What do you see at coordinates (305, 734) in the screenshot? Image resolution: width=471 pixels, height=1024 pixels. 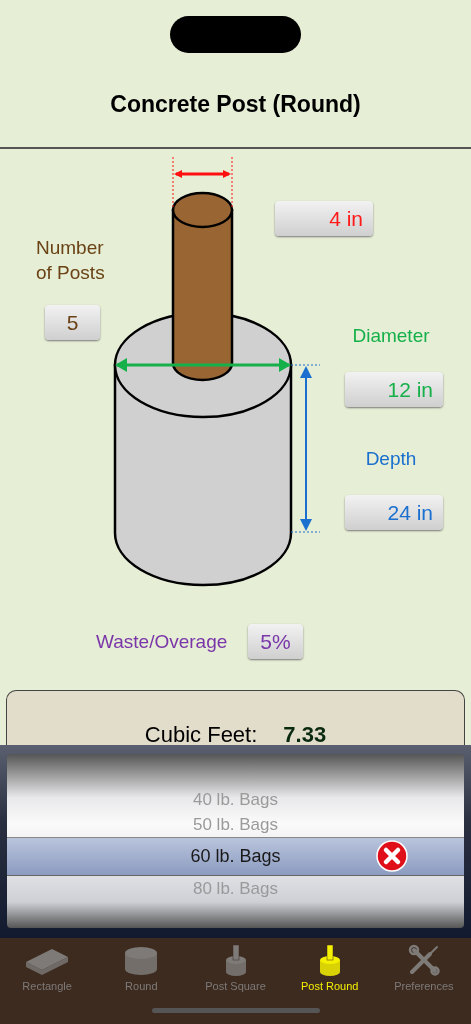 I see `result-value: 7.33` at bounding box center [305, 734].